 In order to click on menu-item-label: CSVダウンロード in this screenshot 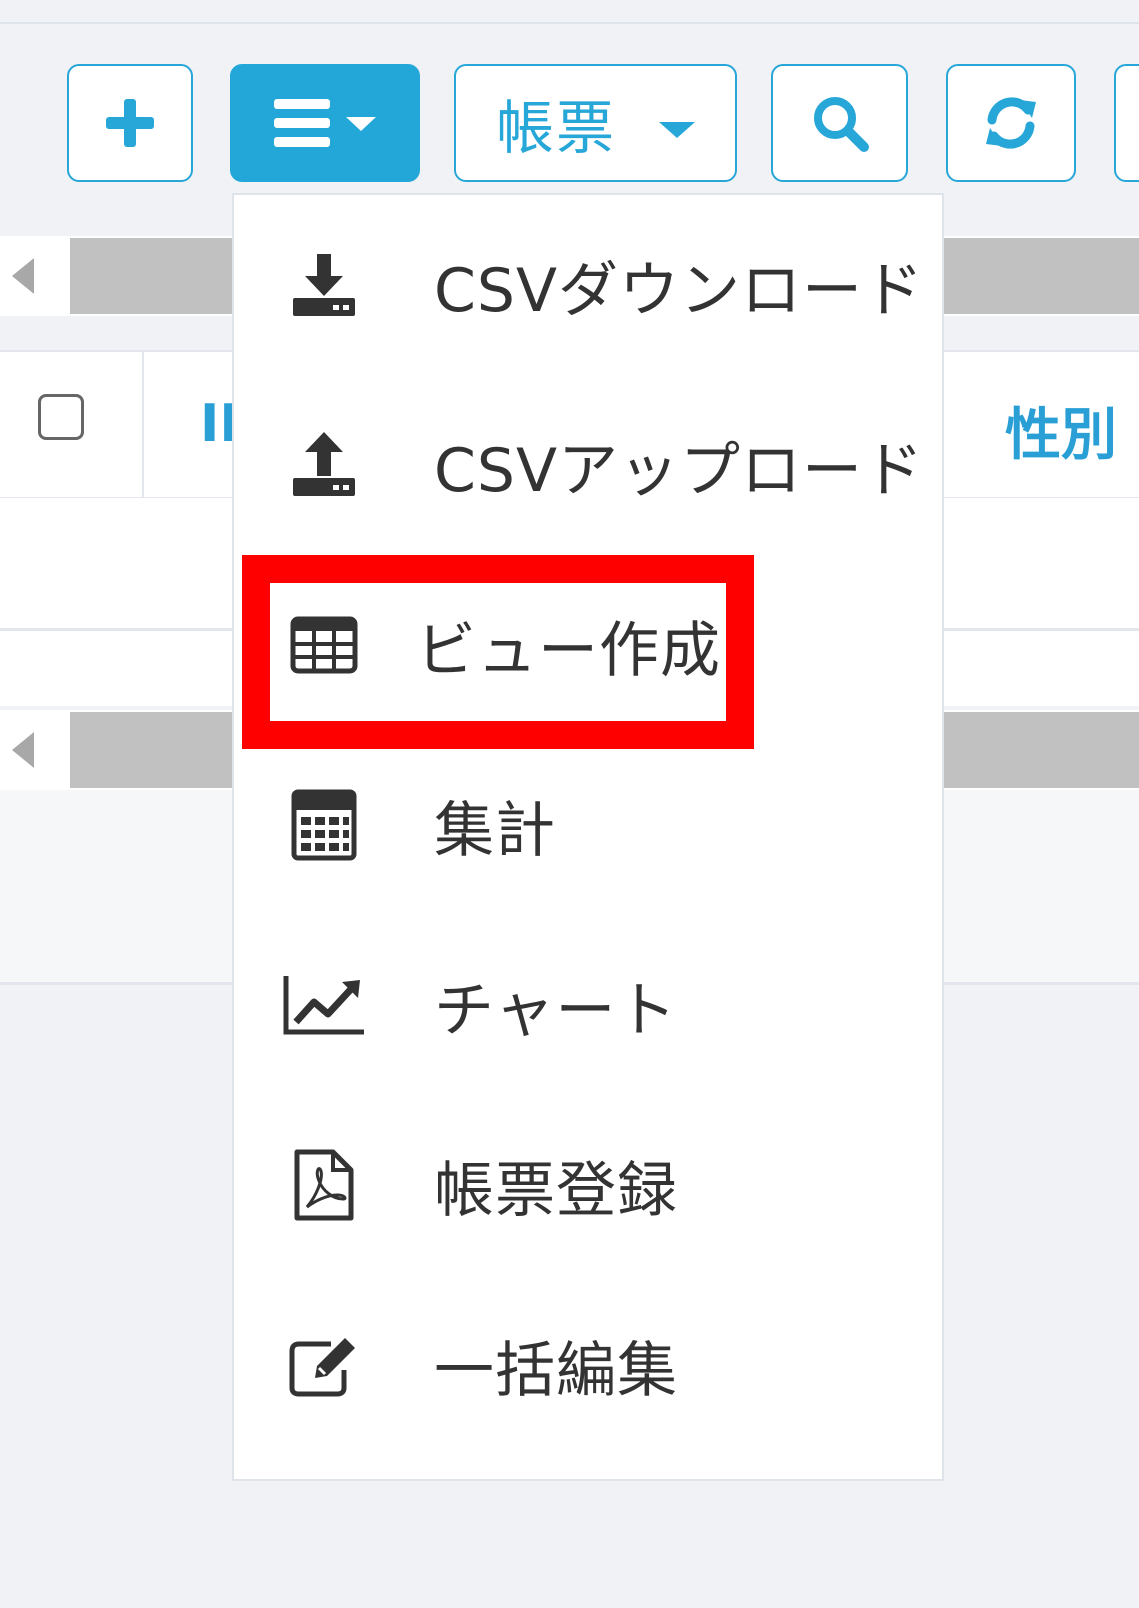, I will do `click(679, 290)`.